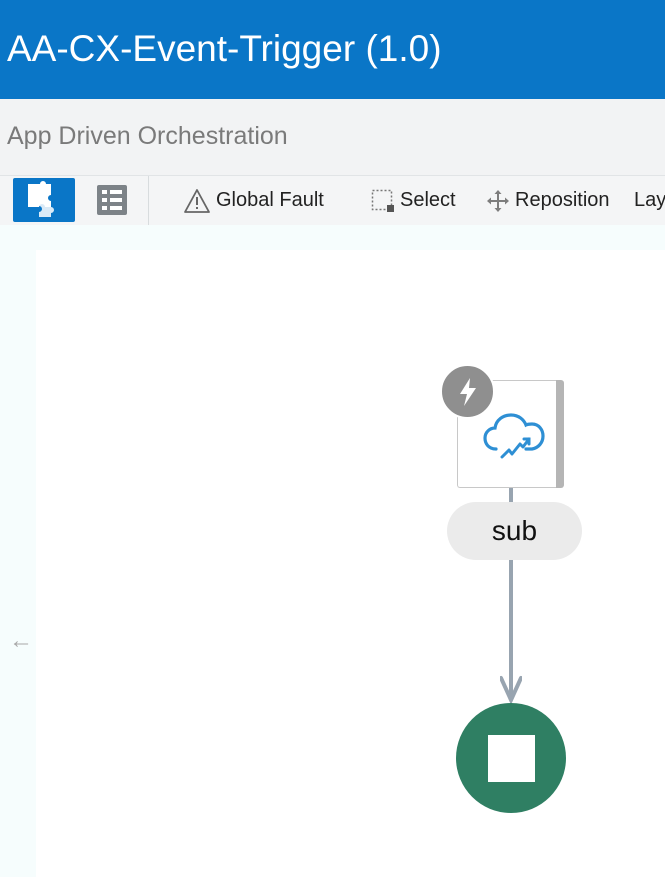 This screenshot has height=877, width=665. What do you see at coordinates (197, 200) in the screenshot?
I see `warning-icon` at bounding box center [197, 200].